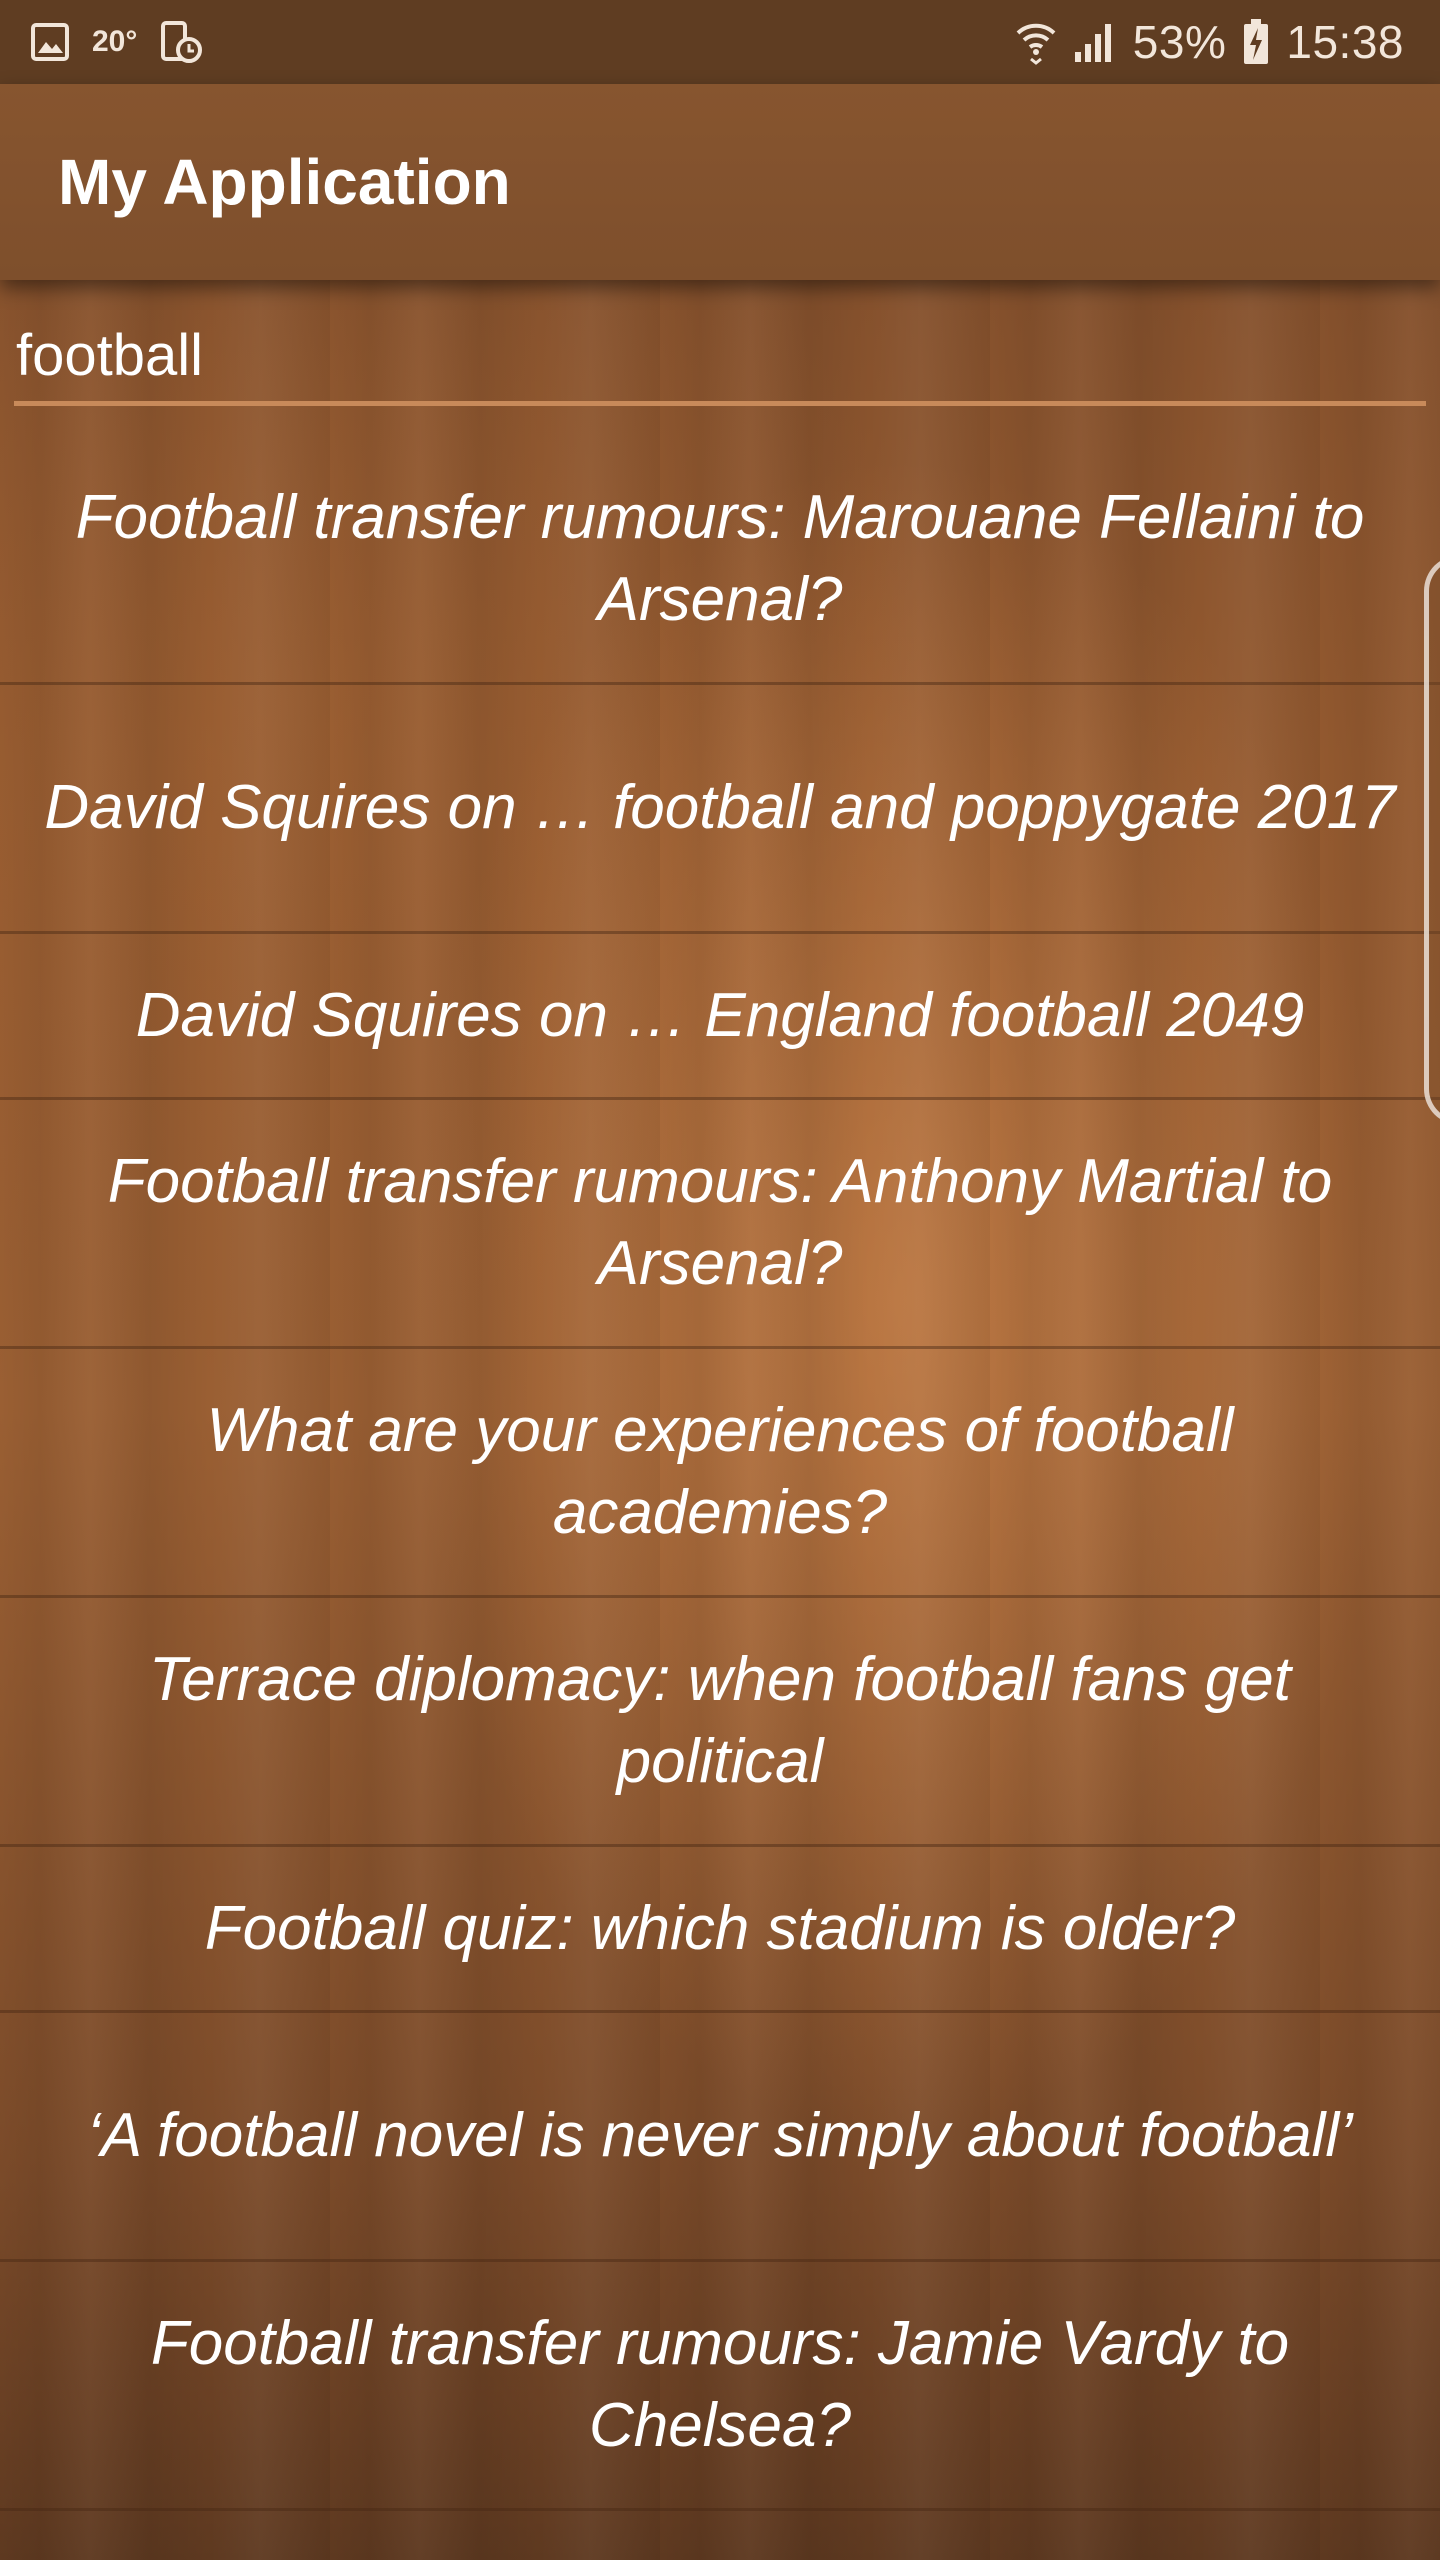 This screenshot has width=1440, height=2560. Describe the element at coordinates (115, 41) in the screenshot. I see `temperature: 20°` at that location.